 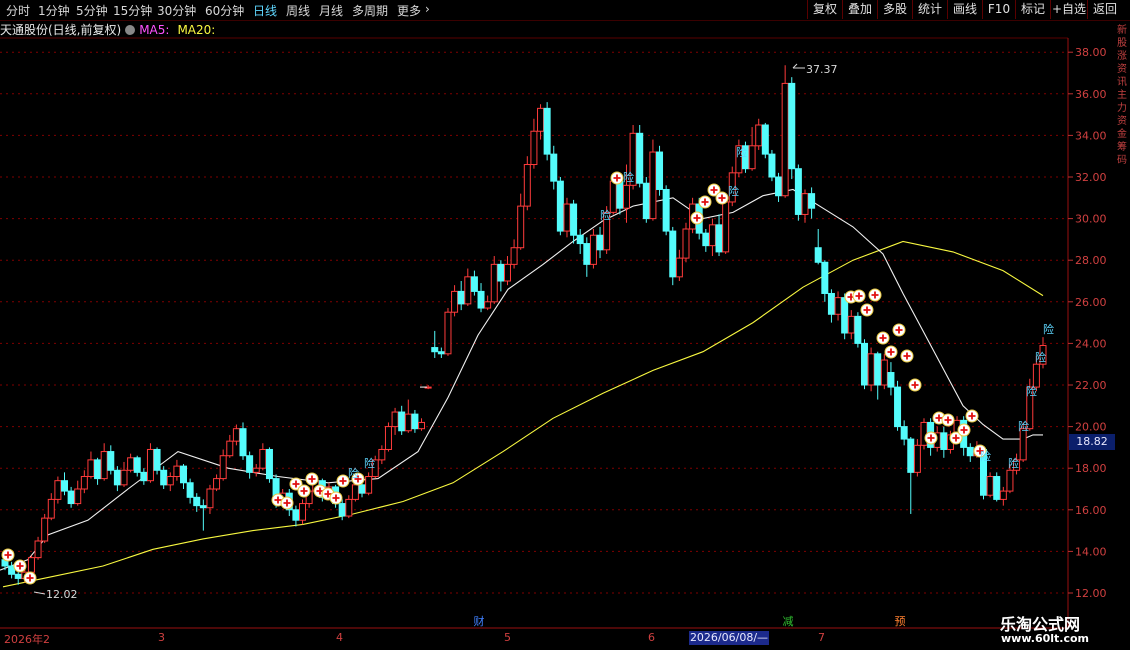 What do you see at coordinates (370, 10) in the screenshot?
I see `period-multi: 多周期` at bounding box center [370, 10].